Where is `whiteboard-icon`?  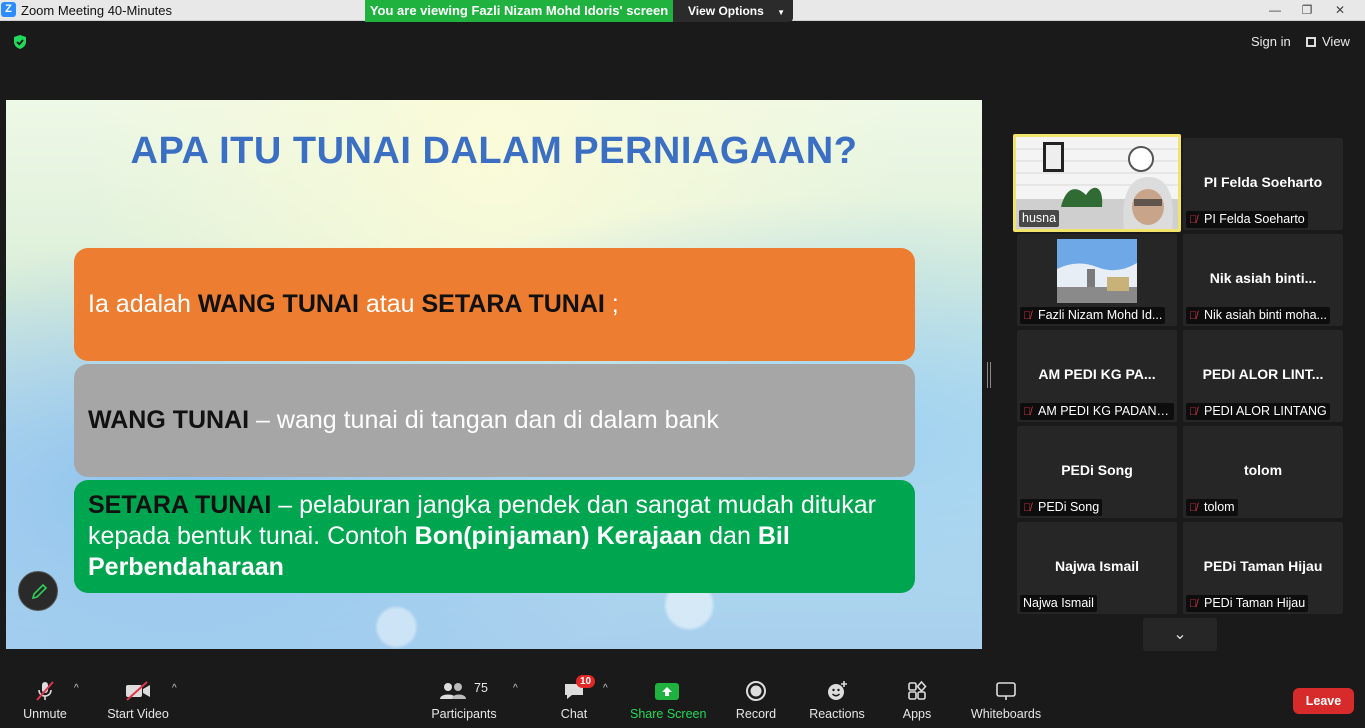
whiteboard-icon is located at coordinates (1006, 691).